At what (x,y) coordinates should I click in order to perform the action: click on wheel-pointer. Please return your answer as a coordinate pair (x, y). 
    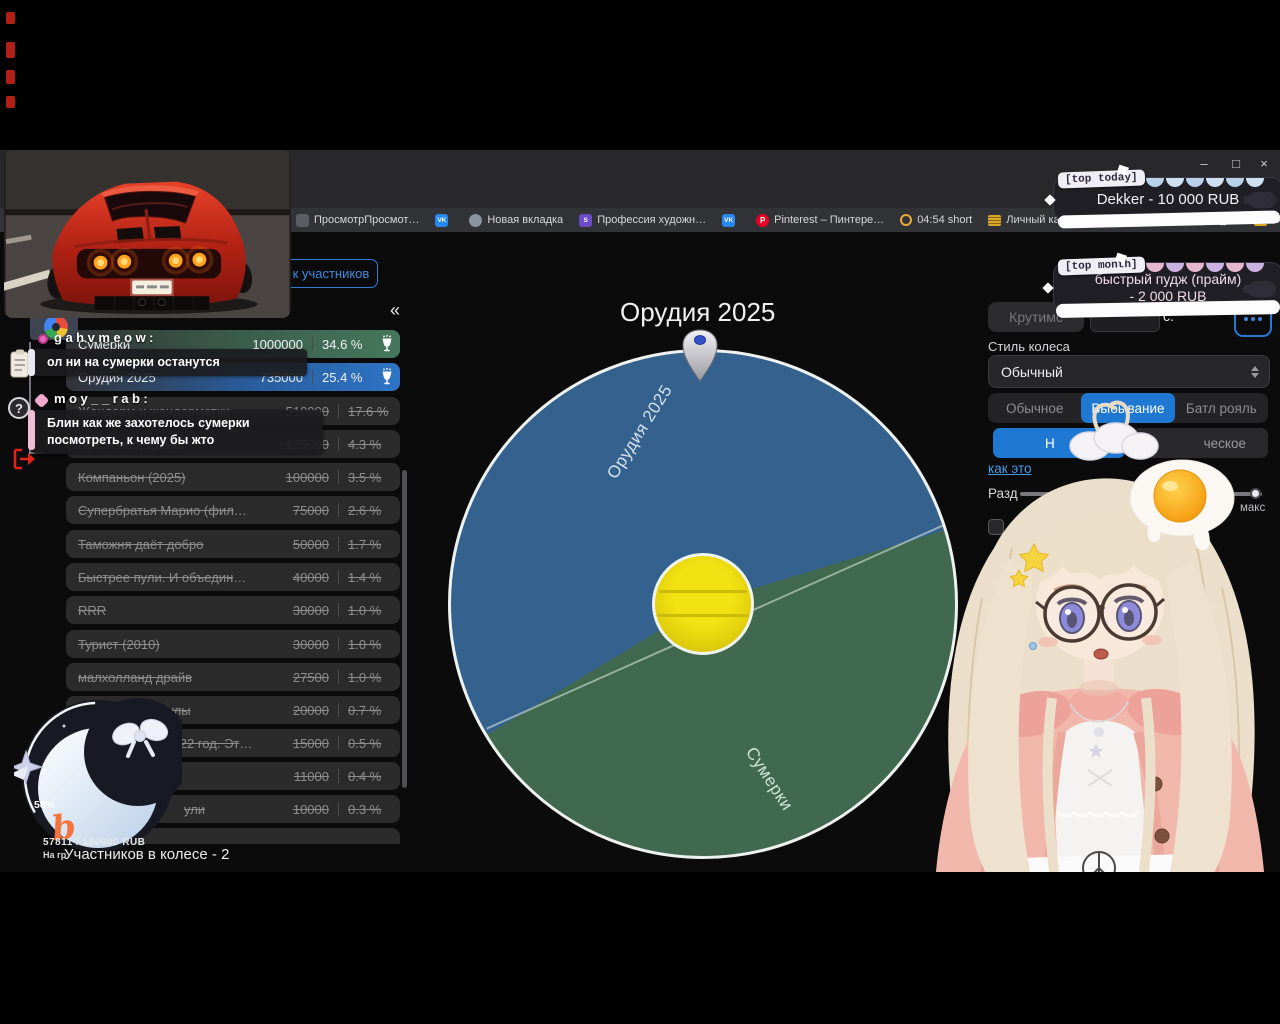
    Looking at the image, I should click on (700, 355).